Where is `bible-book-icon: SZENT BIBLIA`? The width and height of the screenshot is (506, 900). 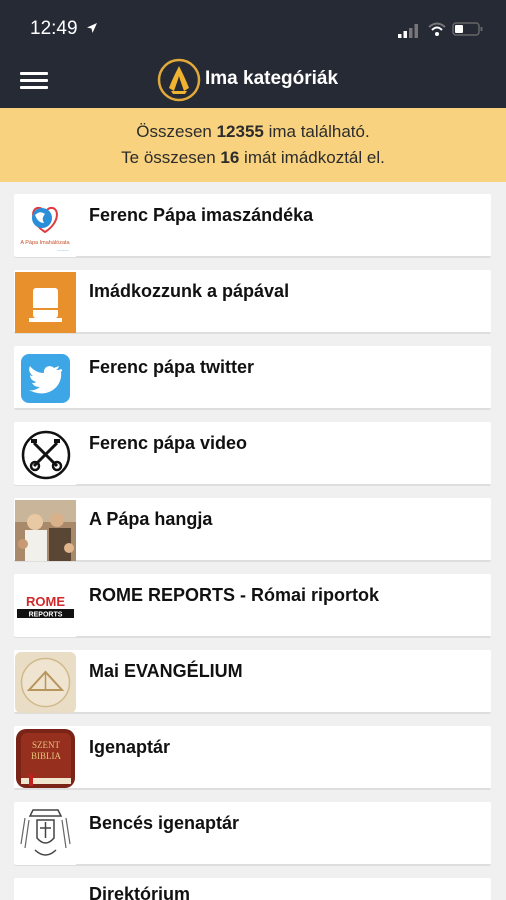 bible-book-icon: SZENT BIBLIA is located at coordinates (45, 758).